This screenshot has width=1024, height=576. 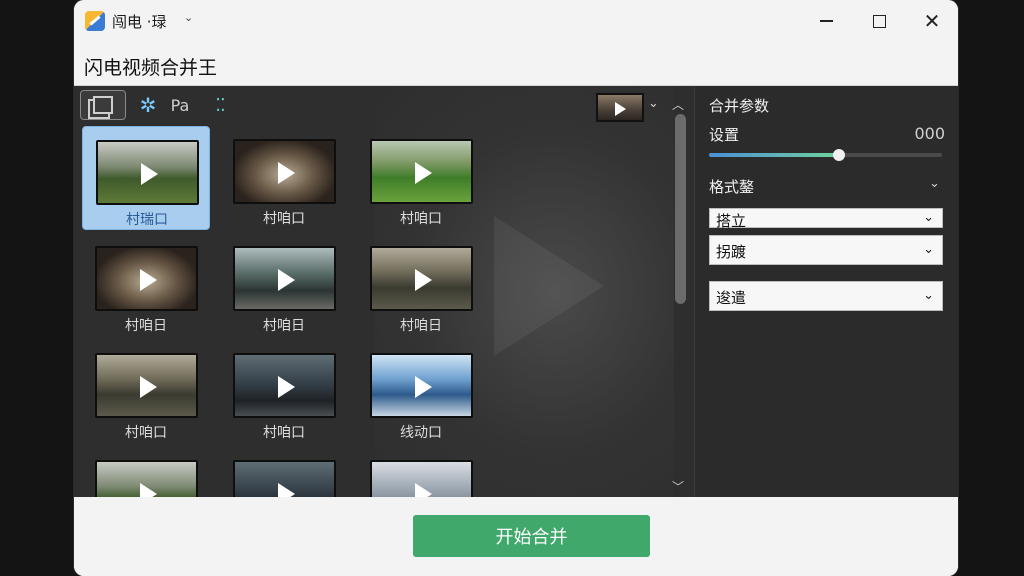 I want to click on app-name: 闯电 ·琭, so click(x=139, y=22).